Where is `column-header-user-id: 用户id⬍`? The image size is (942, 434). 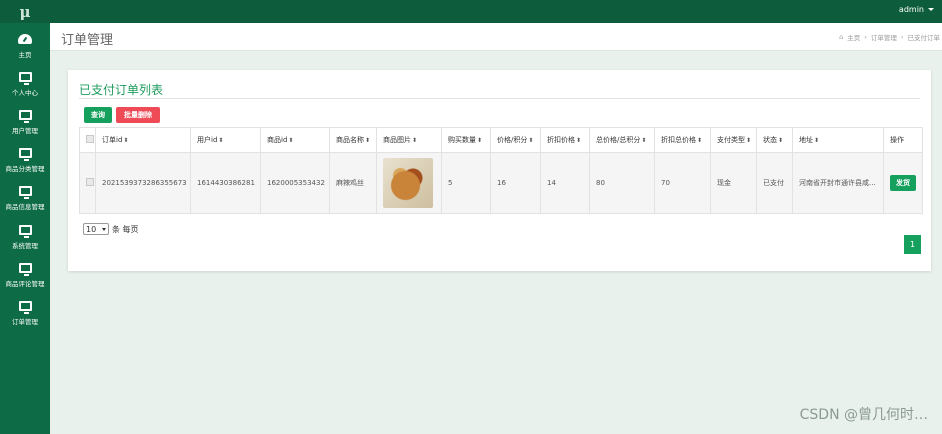
column-header-user-id: 用户id⬍ is located at coordinates (225, 140).